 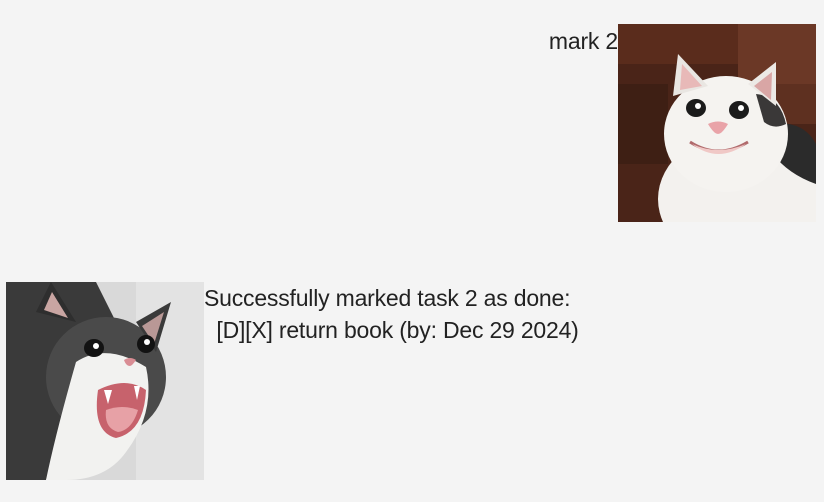 What do you see at coordinates (583, 41) in the screenshot?
I see `user-message-text: mark 2` at bounding box center [583, 41].